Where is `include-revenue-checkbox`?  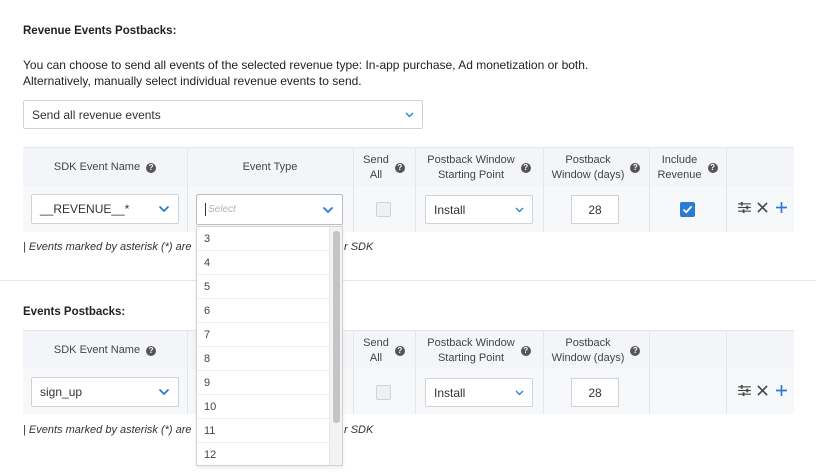 include-revenue-checkbox is located at coordinates (687, 209).